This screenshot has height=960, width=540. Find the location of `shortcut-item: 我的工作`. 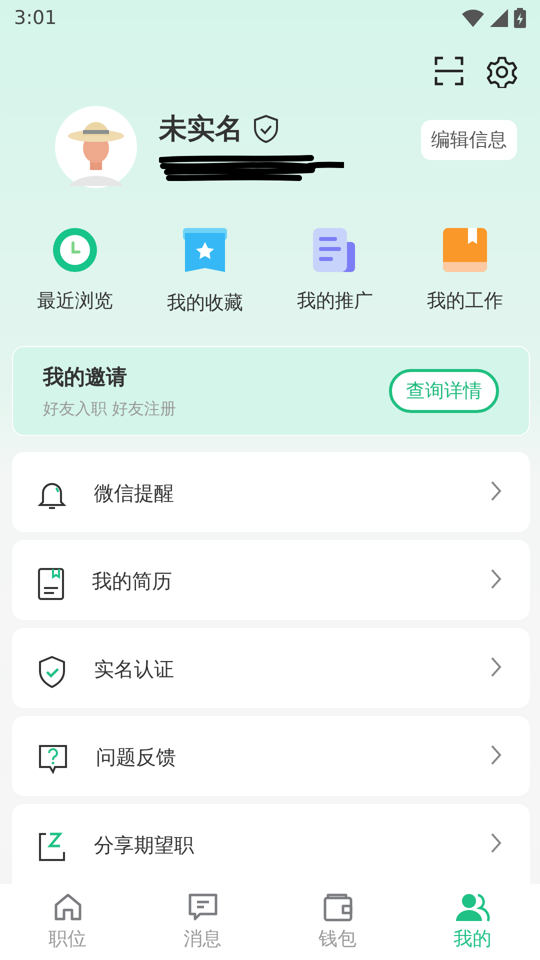

shortcut-item: 我的工作 is located at coordinates (465, 272).